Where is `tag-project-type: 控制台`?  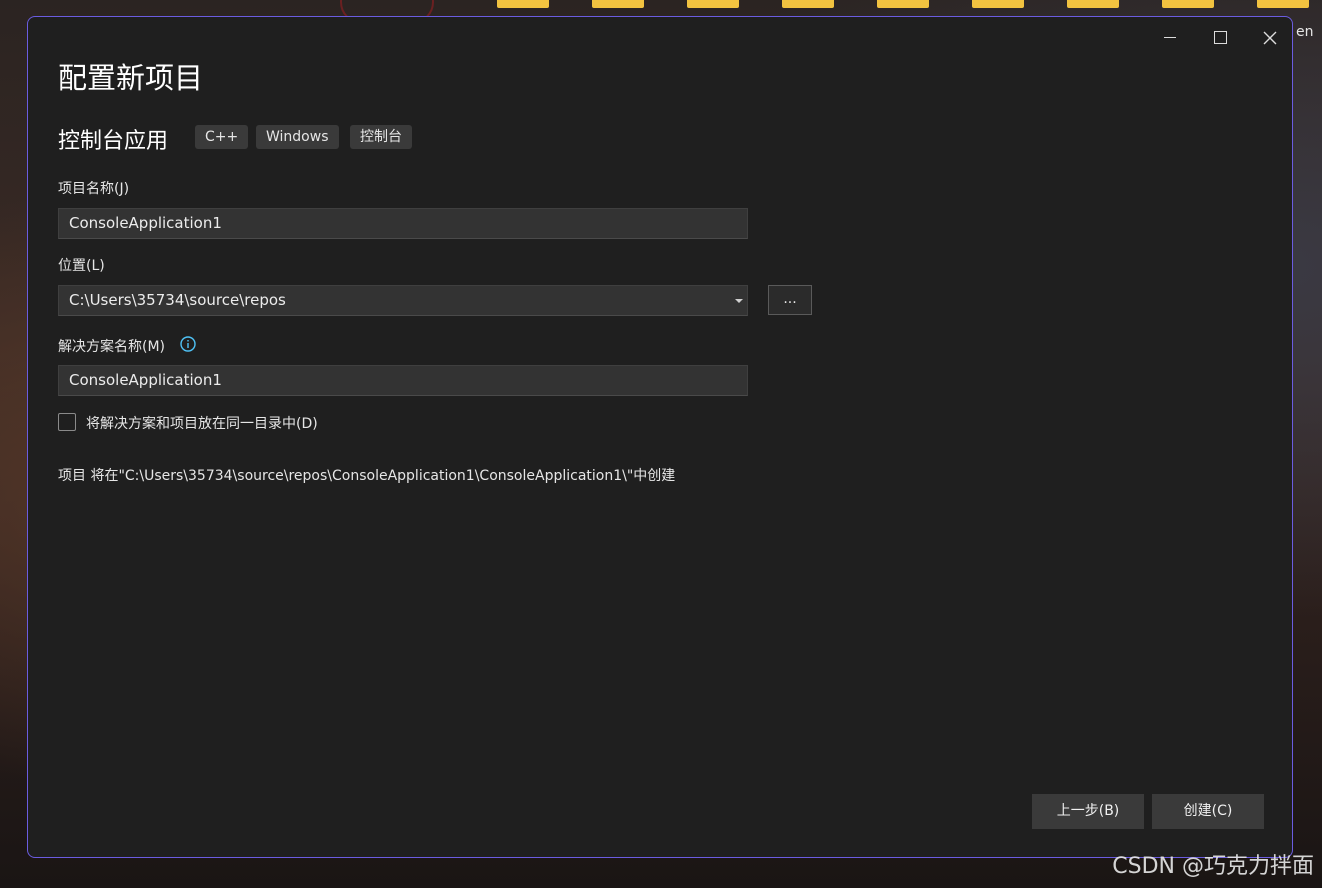 tag-project-type: 控制台 is located at coordinates (381, 137).